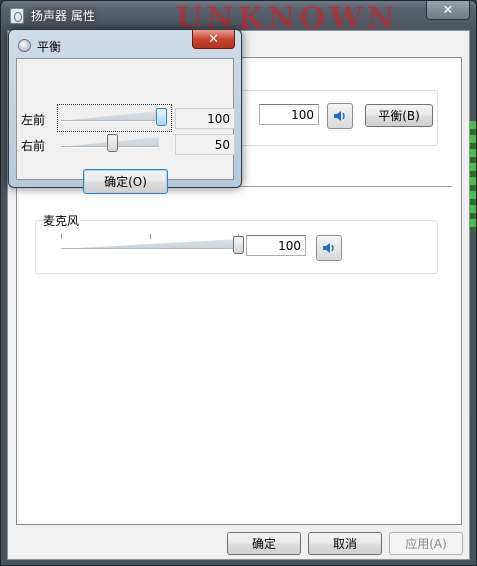  What do you see at coordinates (286, 15) in the screenshot?
I see `background-glow: UNKNOWN` at bounding box center [286, 15].